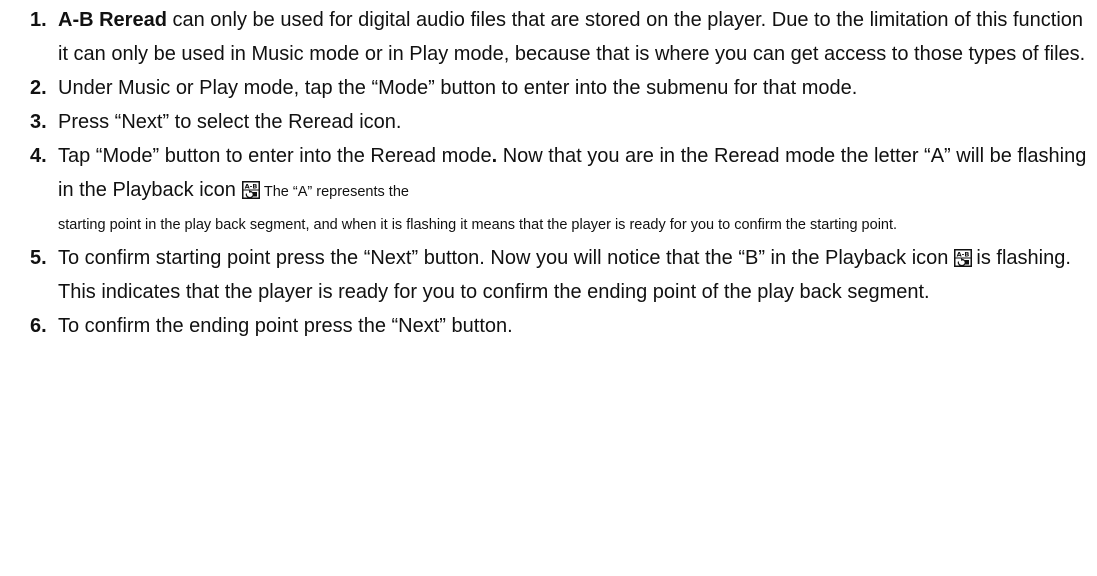 The image size is (1097, 576). I want to click on step-number: 4., so click(38, 156).